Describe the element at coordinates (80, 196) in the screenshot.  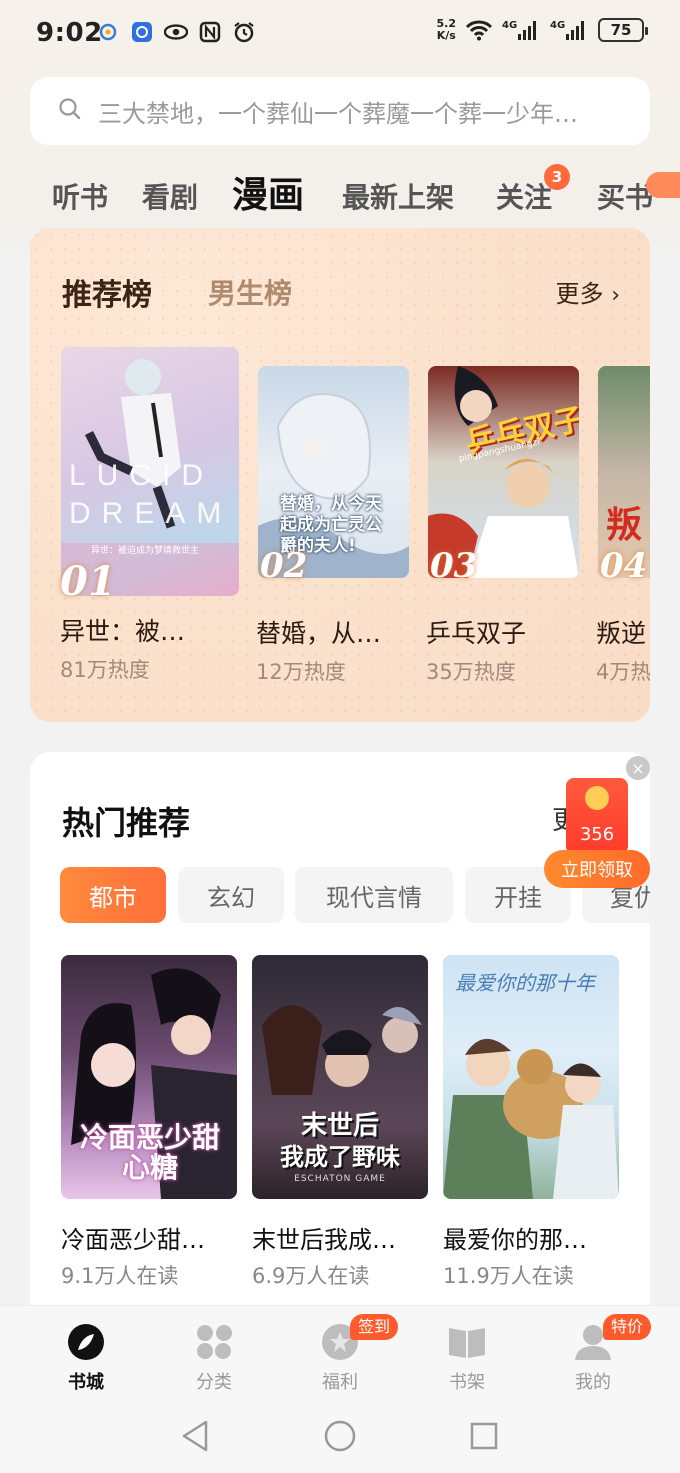
I see `tab-audiobook: 听书` at that location.